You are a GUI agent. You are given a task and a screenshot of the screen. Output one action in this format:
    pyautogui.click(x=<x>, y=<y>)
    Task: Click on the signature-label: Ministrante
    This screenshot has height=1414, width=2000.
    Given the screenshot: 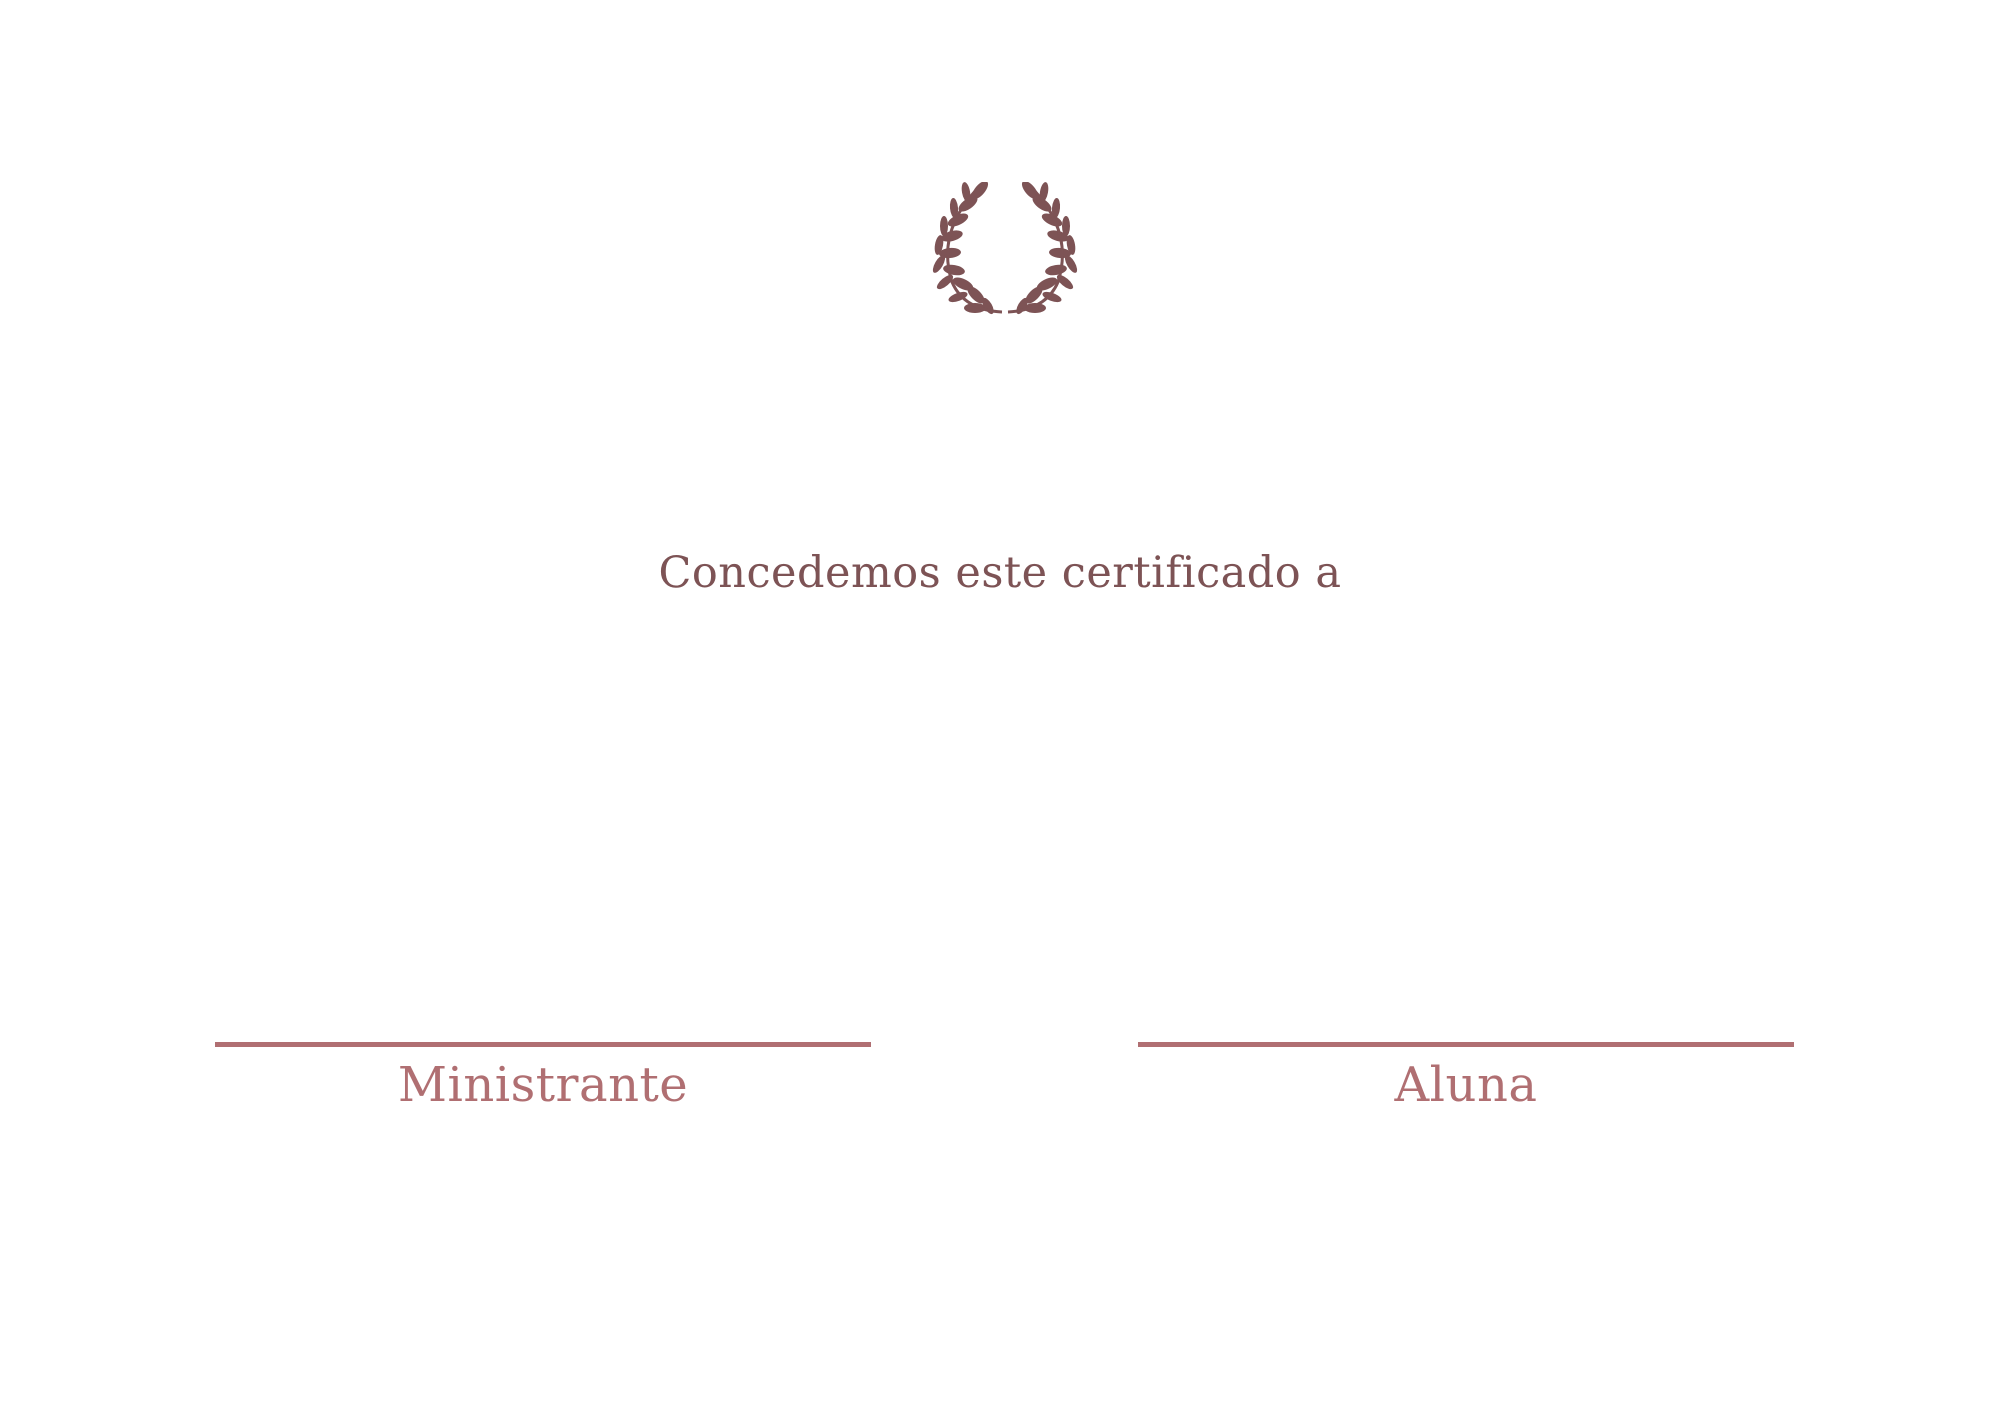 What is the action you would take?
    pyautogui.click(x=543, y=1085)
    